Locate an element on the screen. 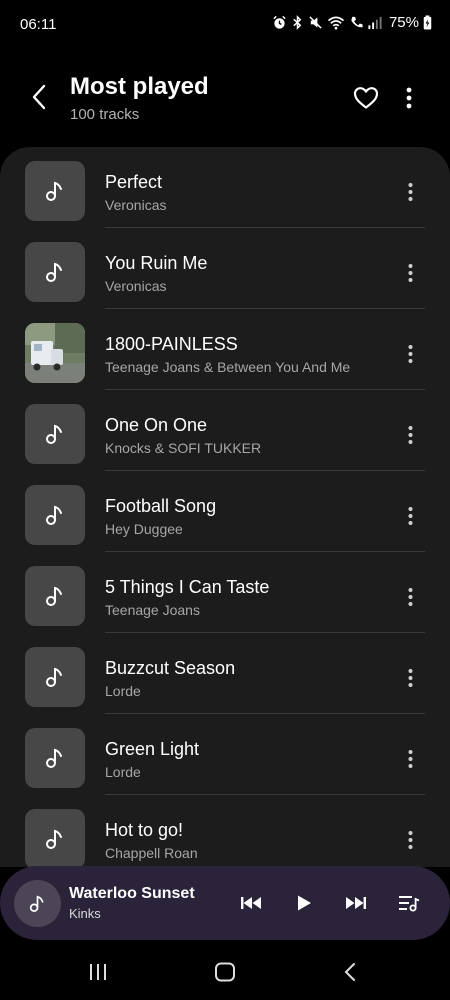 Image resolution: width=450 pixels, height=1000 pixels. favorite-button is located at coordinates (366, 98).